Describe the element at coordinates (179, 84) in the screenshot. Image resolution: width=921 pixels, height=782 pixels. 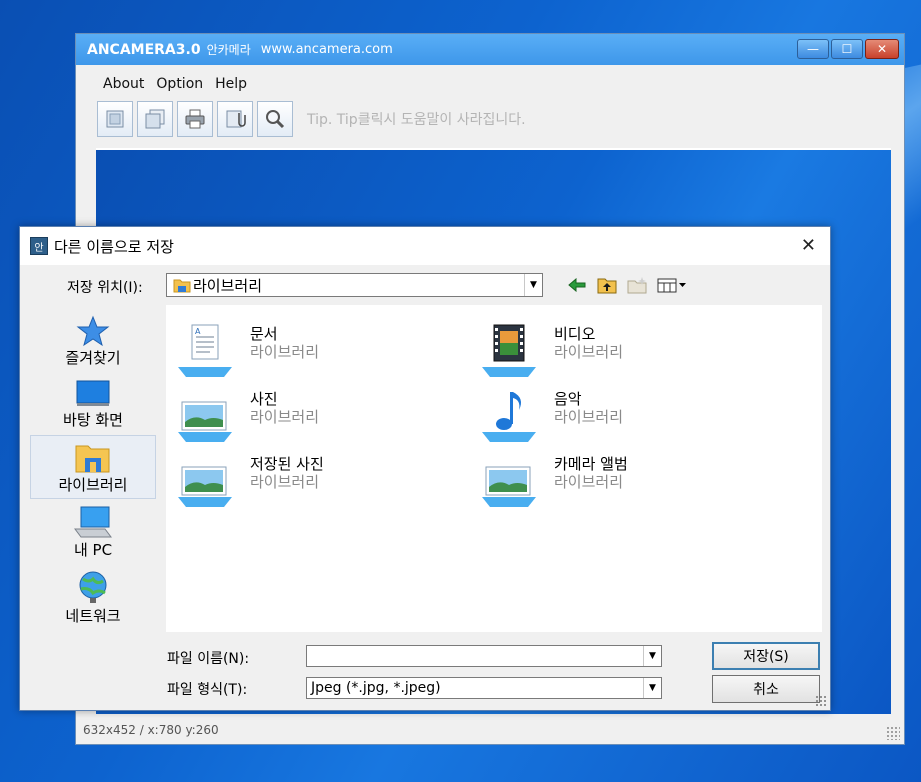
I see `menu-option: Option` at that location.